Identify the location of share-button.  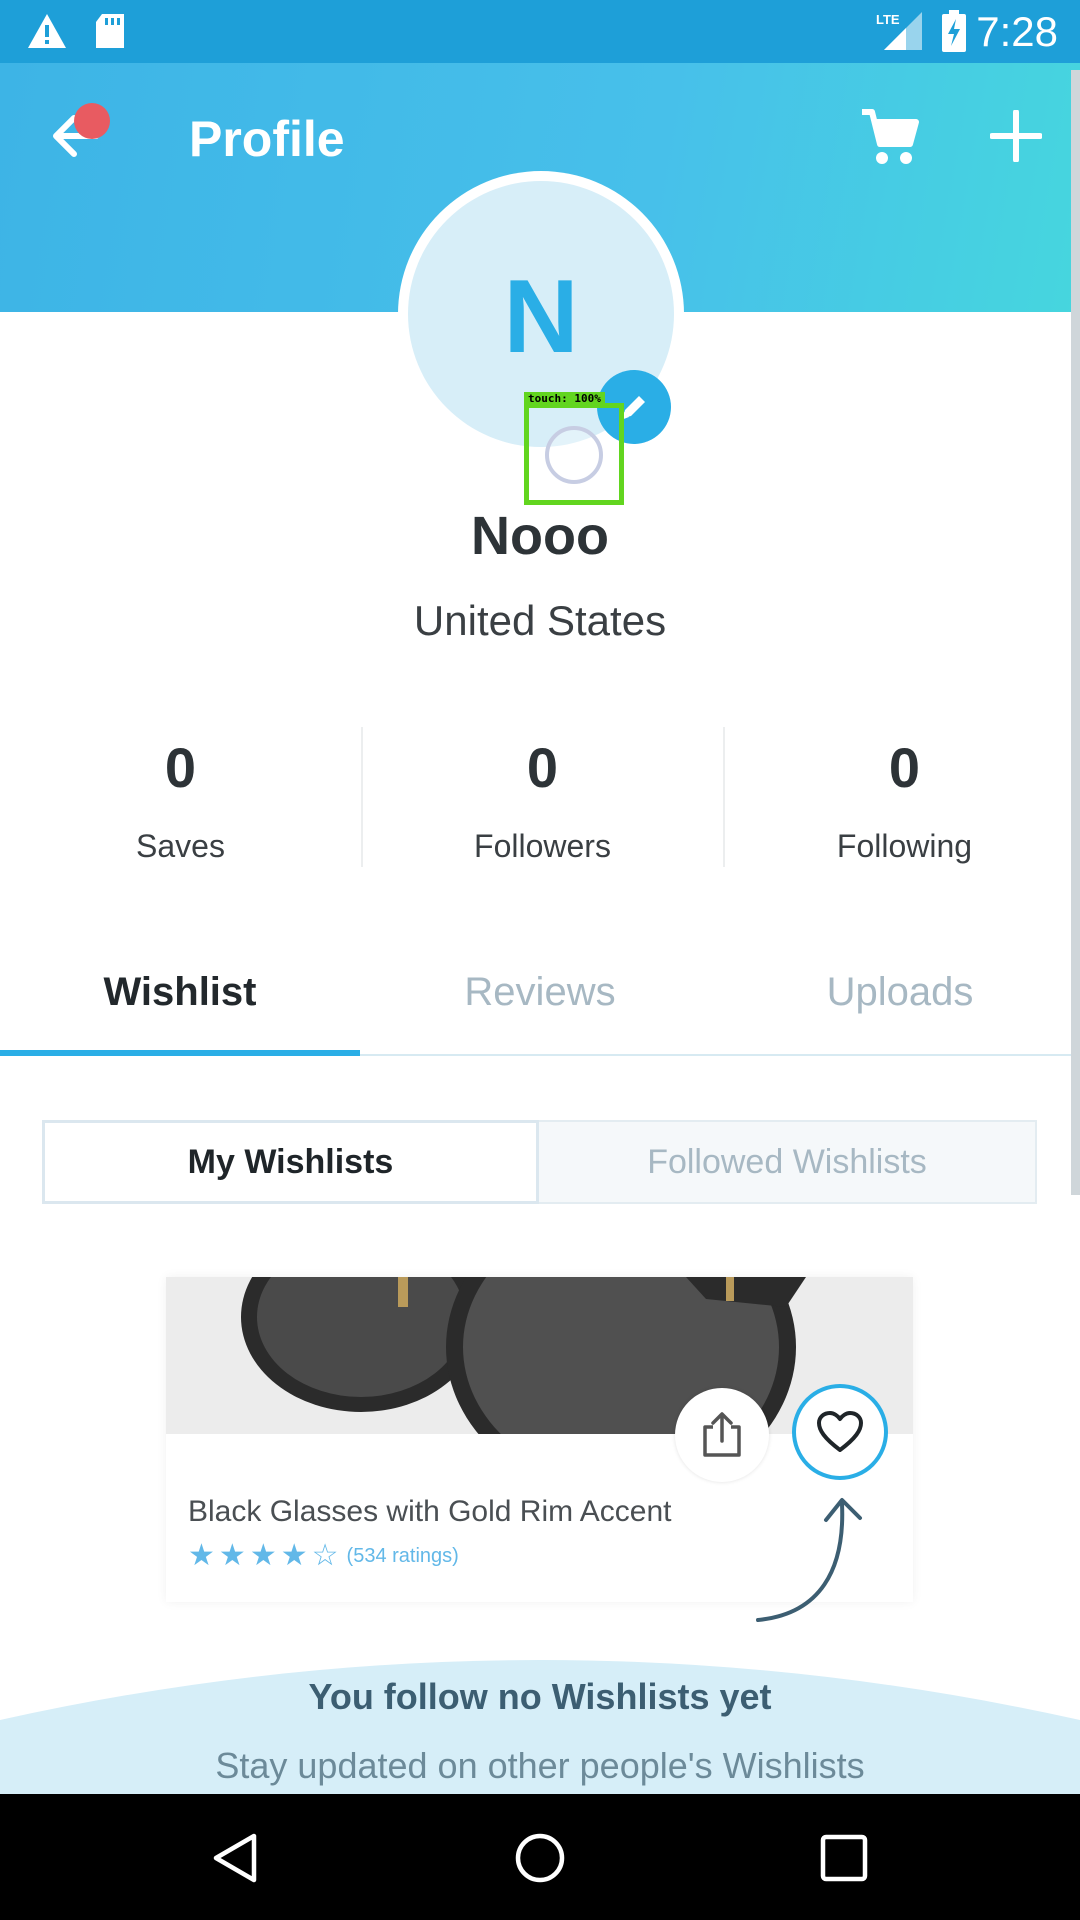
(722, 1435).